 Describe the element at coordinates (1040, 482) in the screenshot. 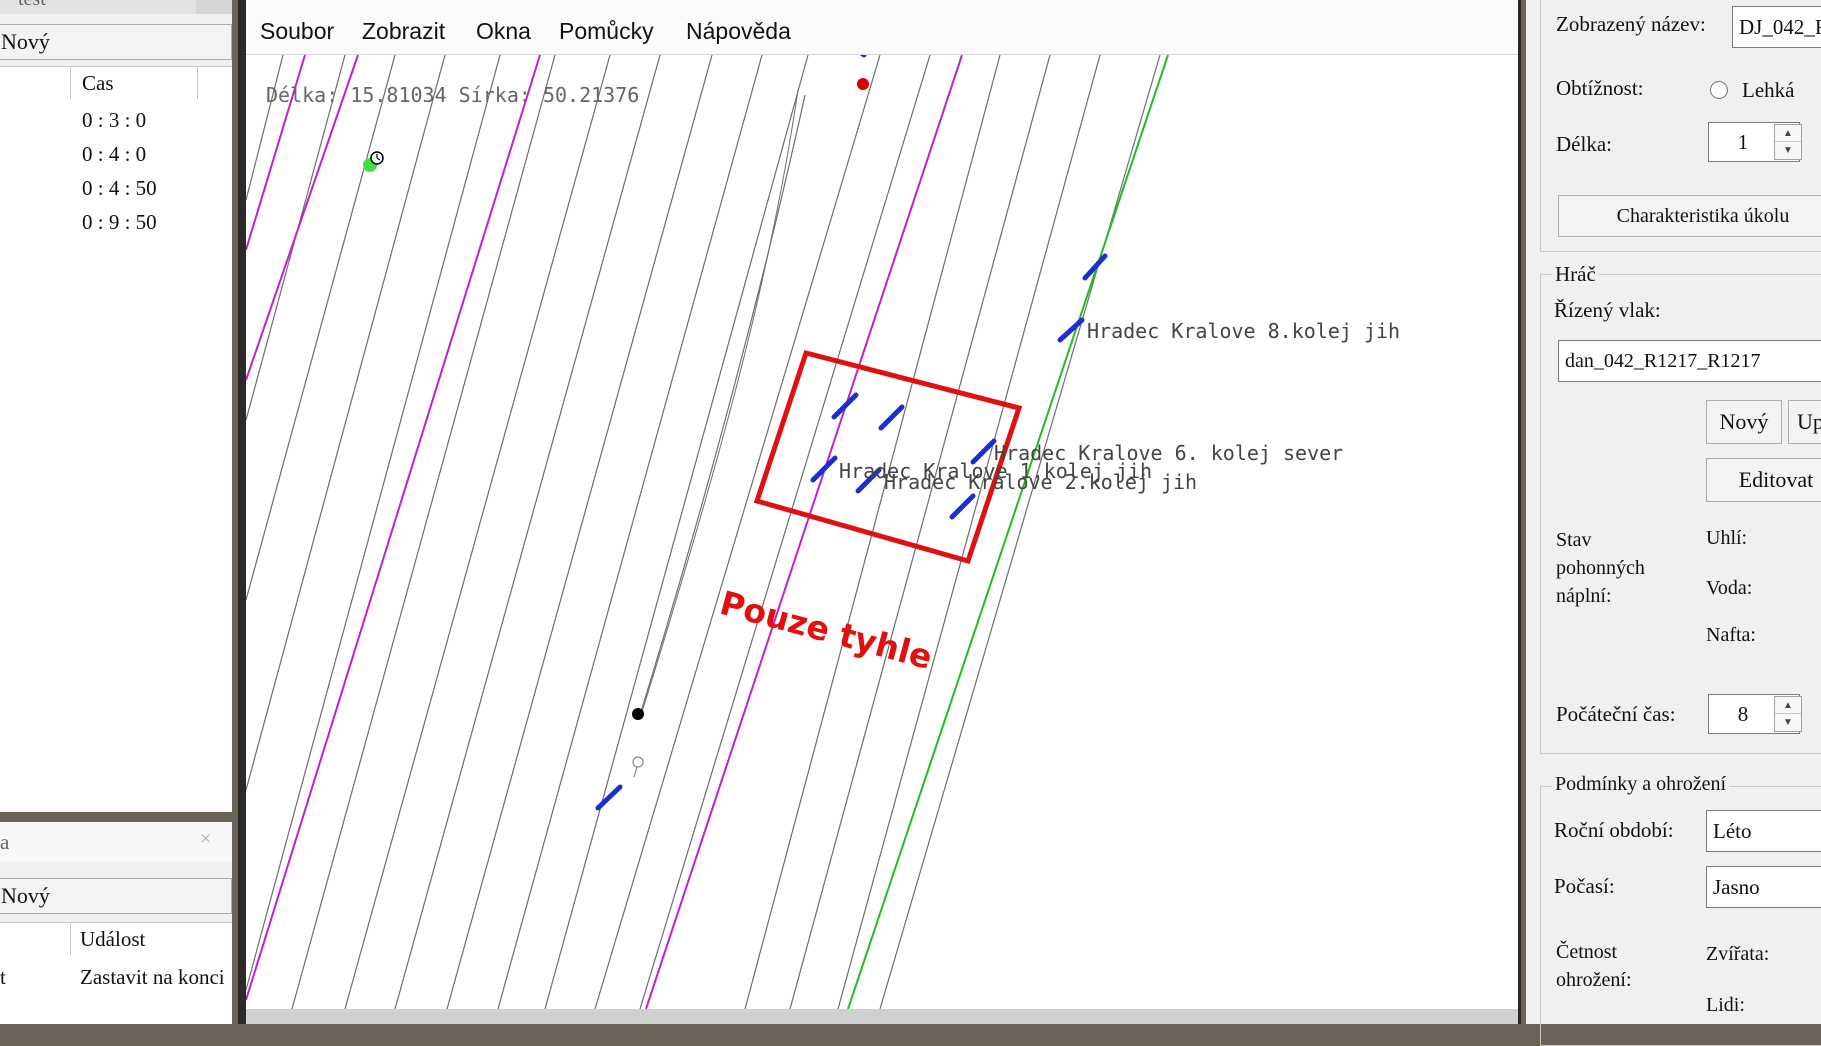

I see `station-label: Hradec Kralove 2.kolej jih` at that location.